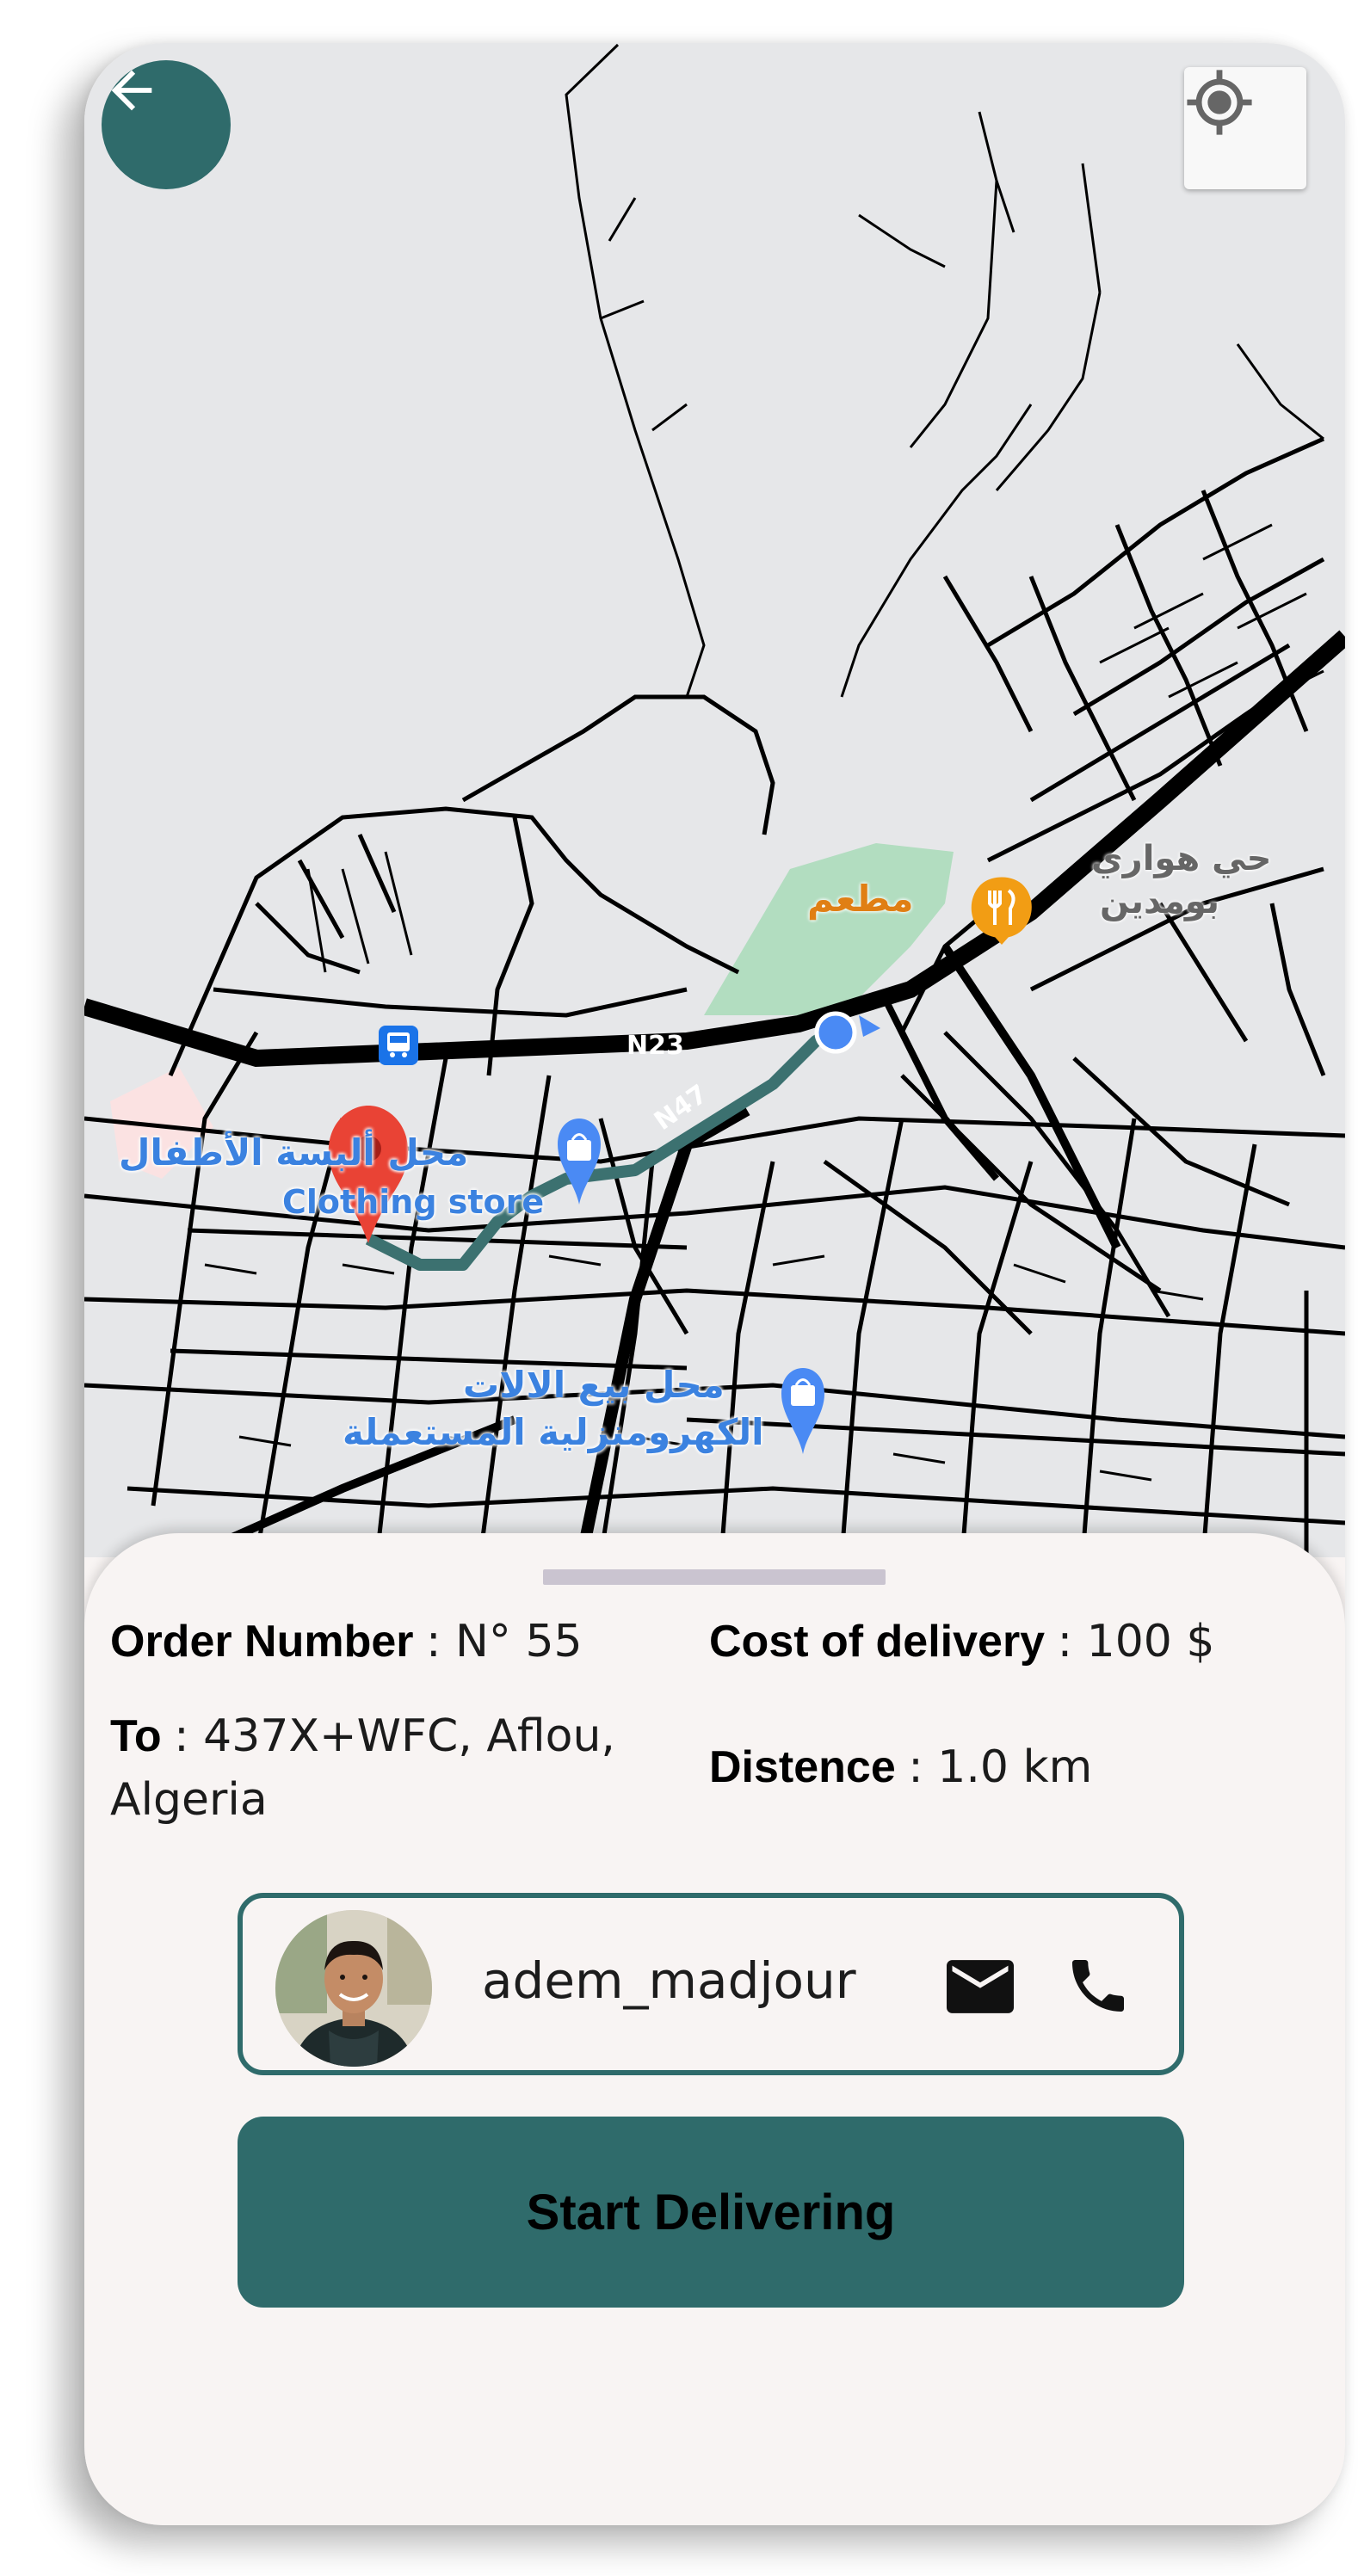  I want to click on order-number-value: : N° 55, so click(504, 1642).